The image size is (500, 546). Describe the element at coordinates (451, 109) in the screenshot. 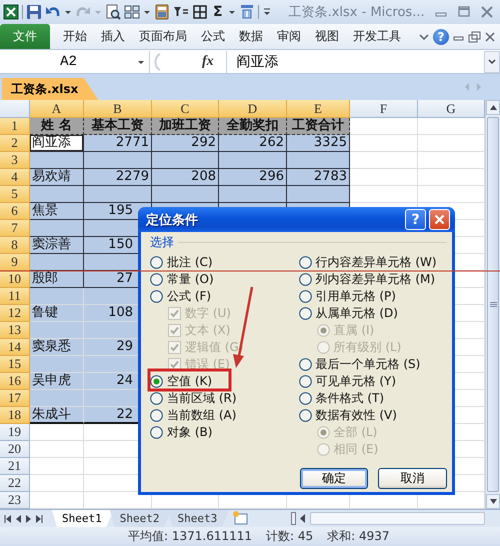

I see `column-header: G` at that location.